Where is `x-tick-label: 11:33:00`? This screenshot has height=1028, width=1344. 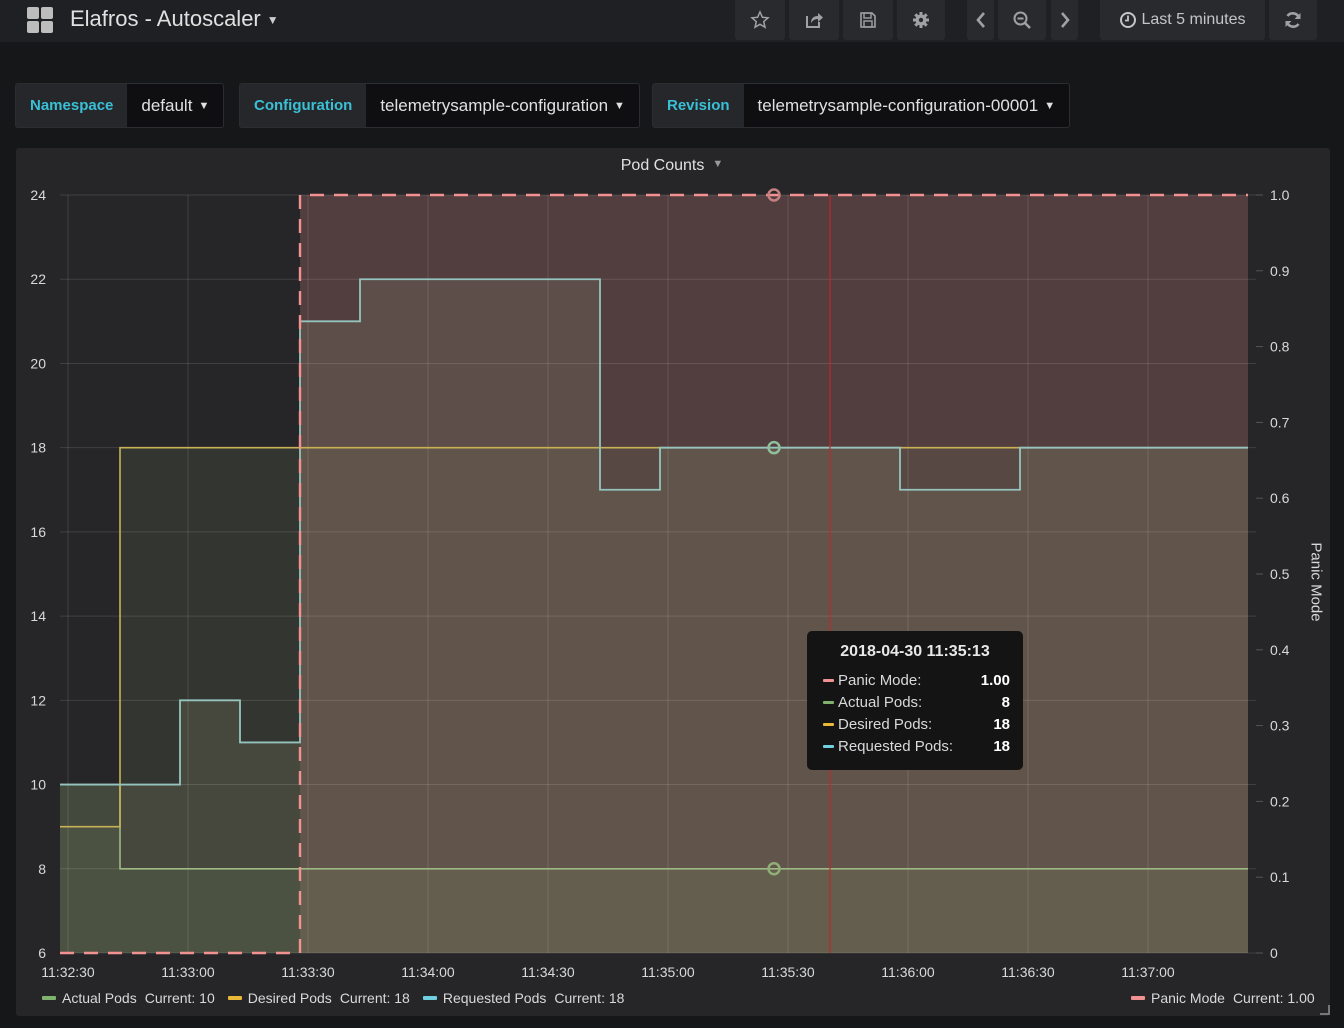
x-tick-label: 11:33:00 is located at coordinates (188, 972).